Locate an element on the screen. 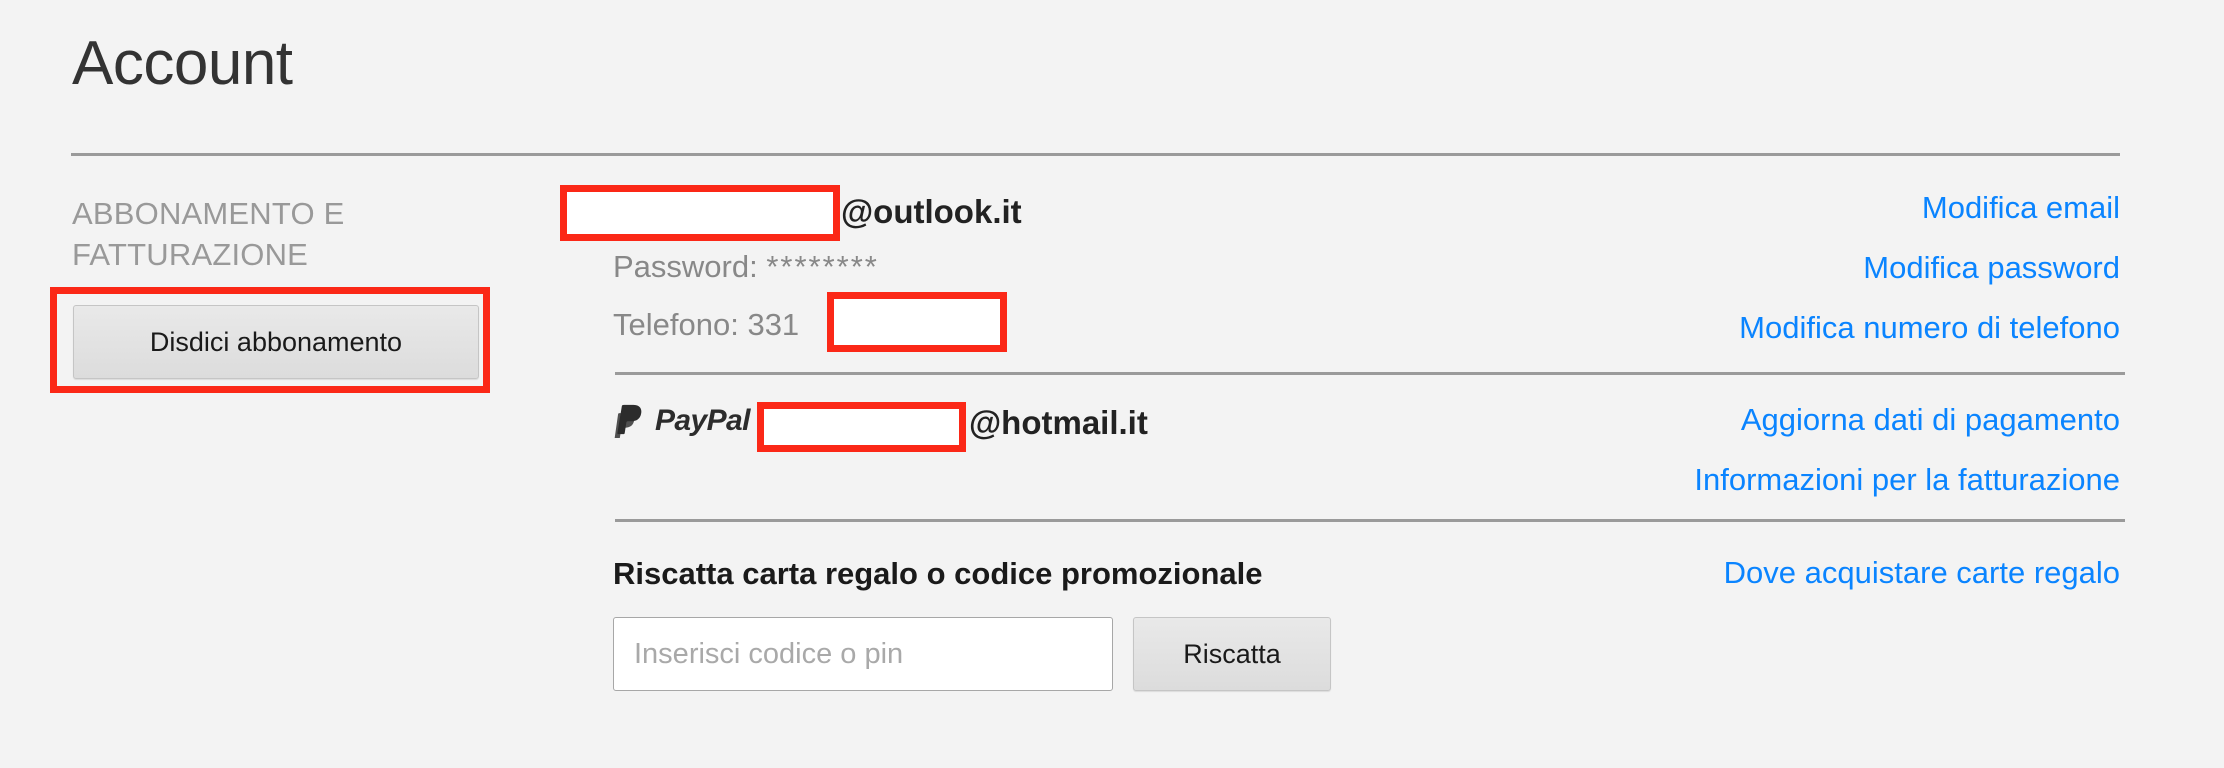 This screenshot has height=768, width=2224. link-informazioni-fatturazione: Informazioni per la fatturazione is located at coordinates (1907, 480).